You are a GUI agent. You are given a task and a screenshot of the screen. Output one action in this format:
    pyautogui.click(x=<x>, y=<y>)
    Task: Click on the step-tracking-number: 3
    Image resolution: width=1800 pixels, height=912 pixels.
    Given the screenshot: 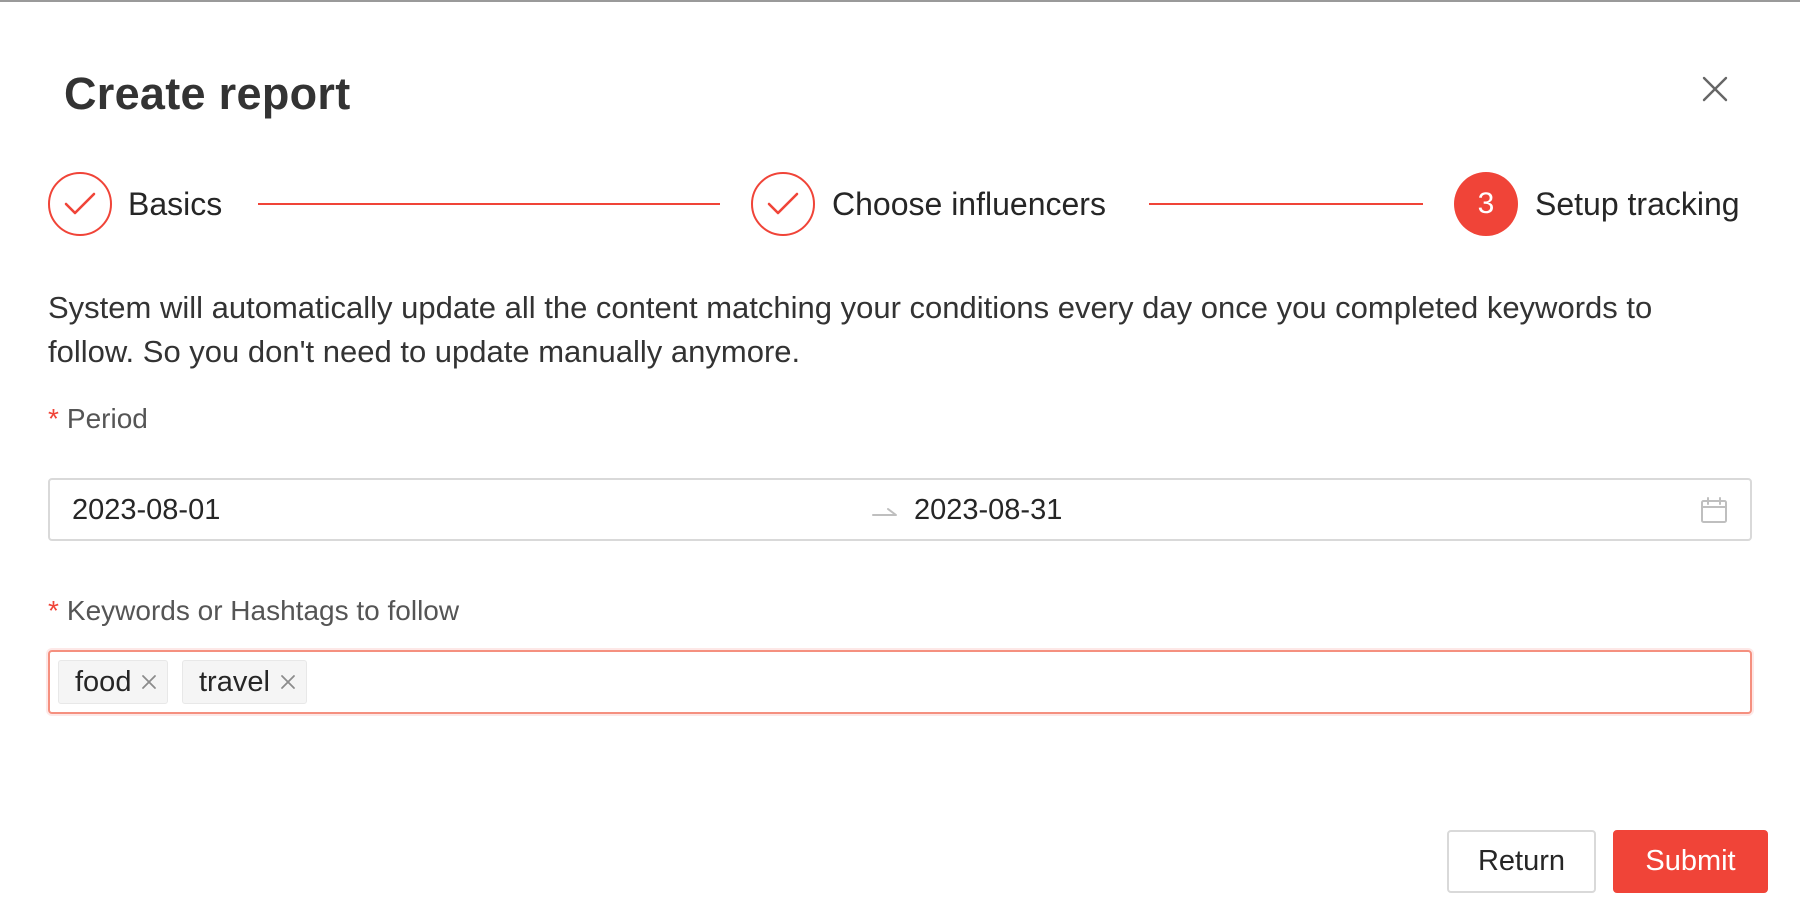 What is the action you would take?
    pyautogui.click(x=1486, y=204)
    